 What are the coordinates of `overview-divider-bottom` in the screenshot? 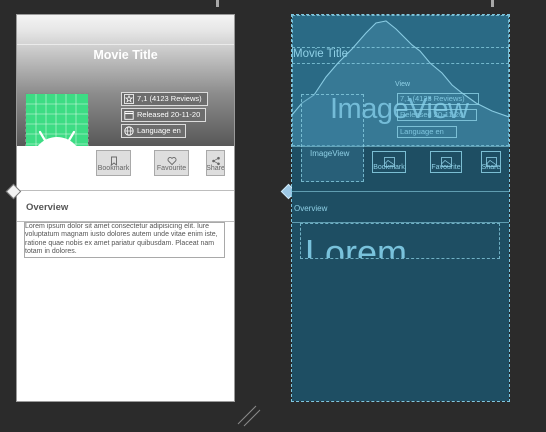 It's located at (125, 221).